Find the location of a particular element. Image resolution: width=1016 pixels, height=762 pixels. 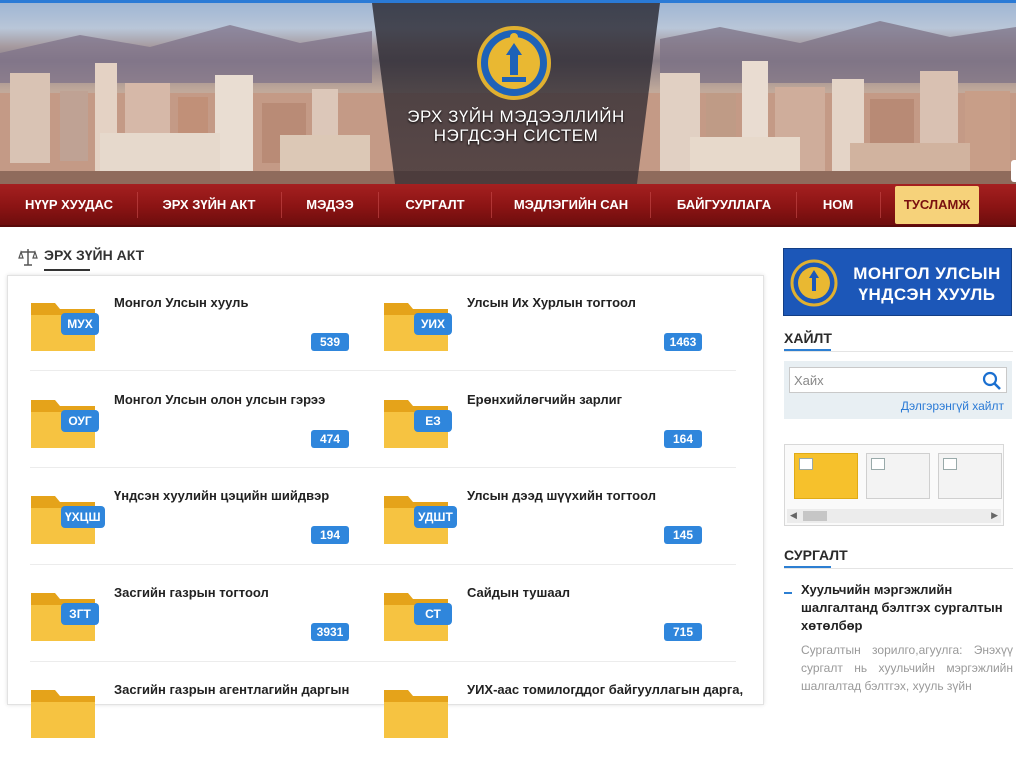

nav-books: НОМ is located at coordinates (838, 204).